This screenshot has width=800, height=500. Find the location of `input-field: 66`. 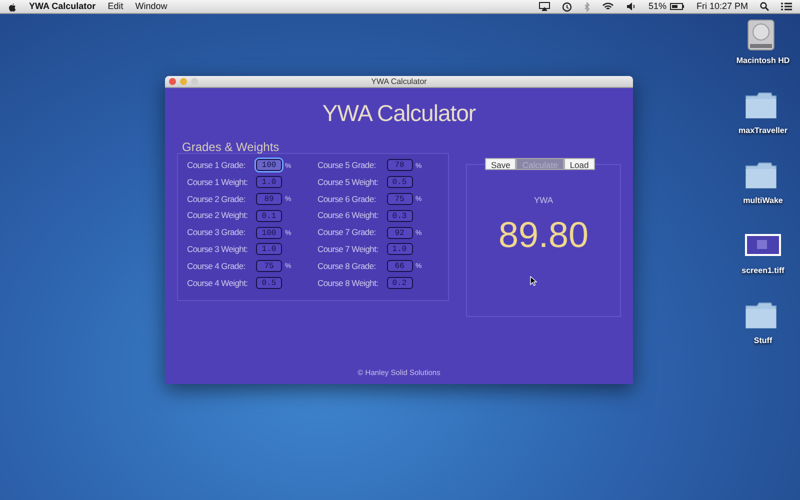

input-field: 66 is located at coordinates (399, 266).